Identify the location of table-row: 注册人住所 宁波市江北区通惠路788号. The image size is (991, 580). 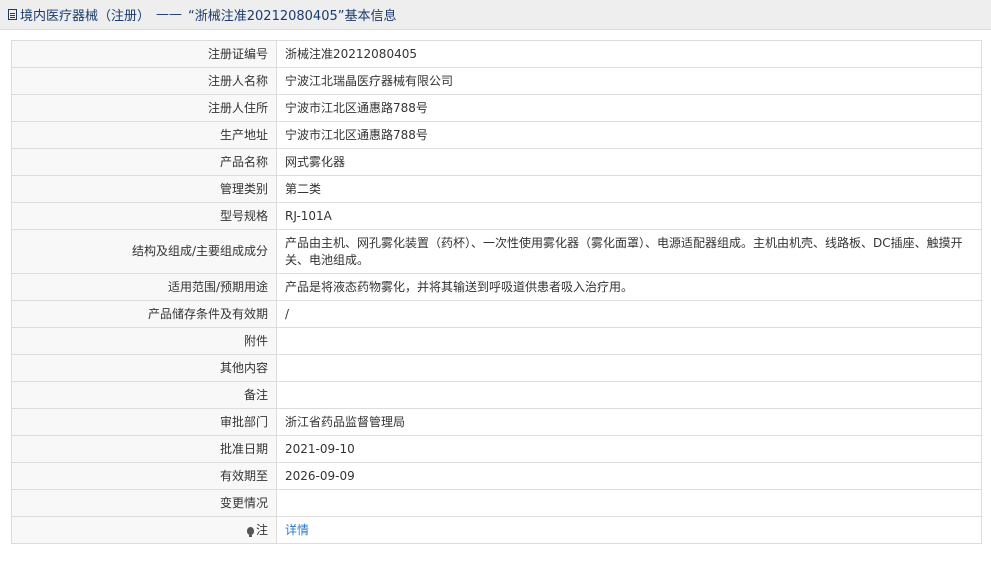
(496, 108).